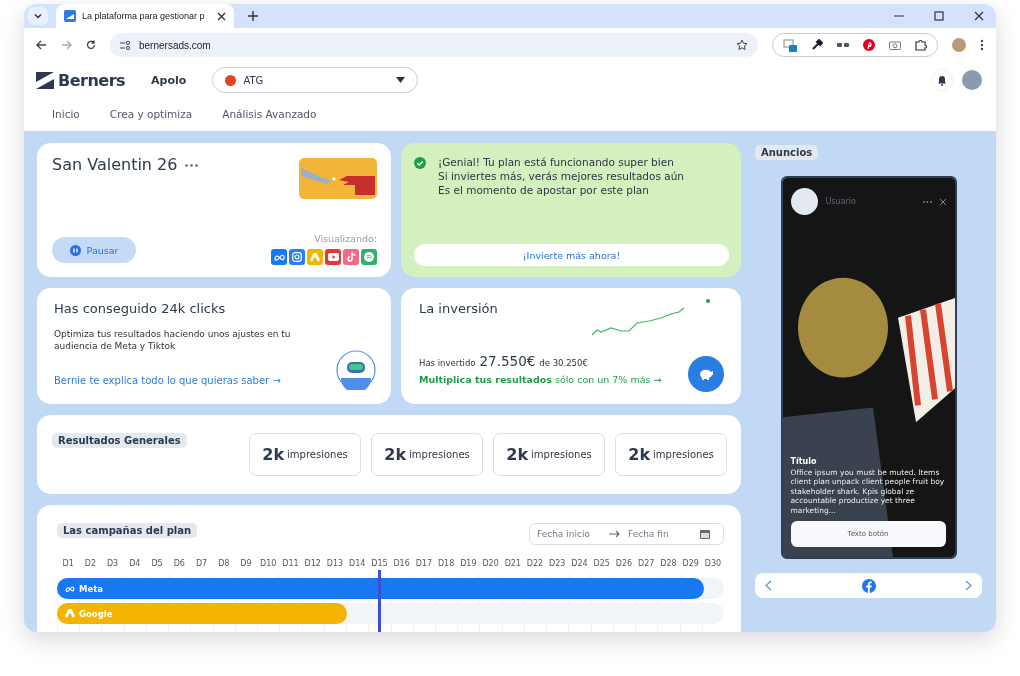 This screenshot has height=676, width=1020. What do you see at coordinates (804, 461) in the screenshot?
I see `ad-headline: Título` at bounding box center [804, 461].